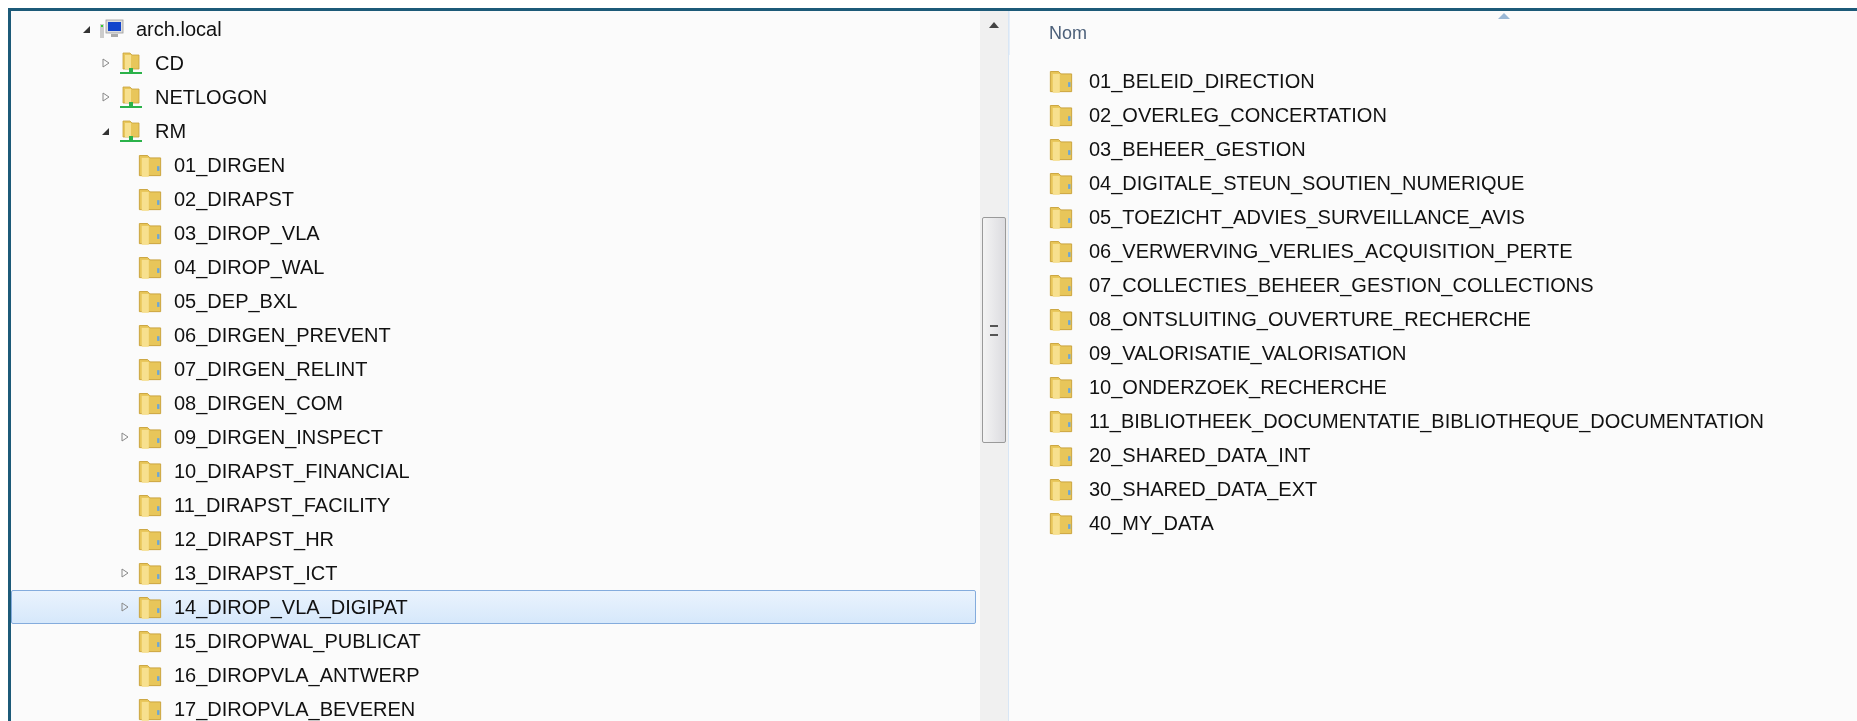 The height and width of the screenshot is (721, 1857). I want to click on tree-item: arch.local, so click(493, 29).